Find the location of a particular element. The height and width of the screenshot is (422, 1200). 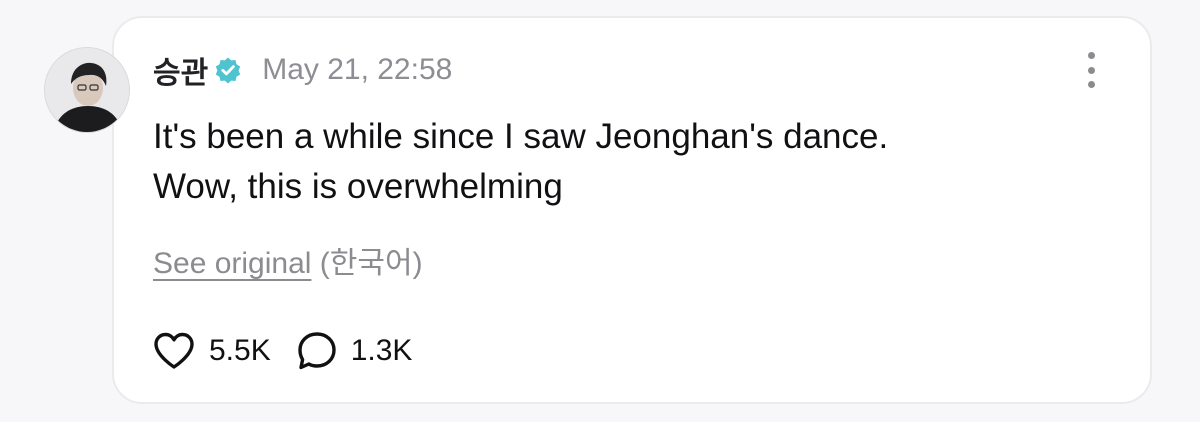

comment-button: 1.3K is located at coordinates (355, 351).